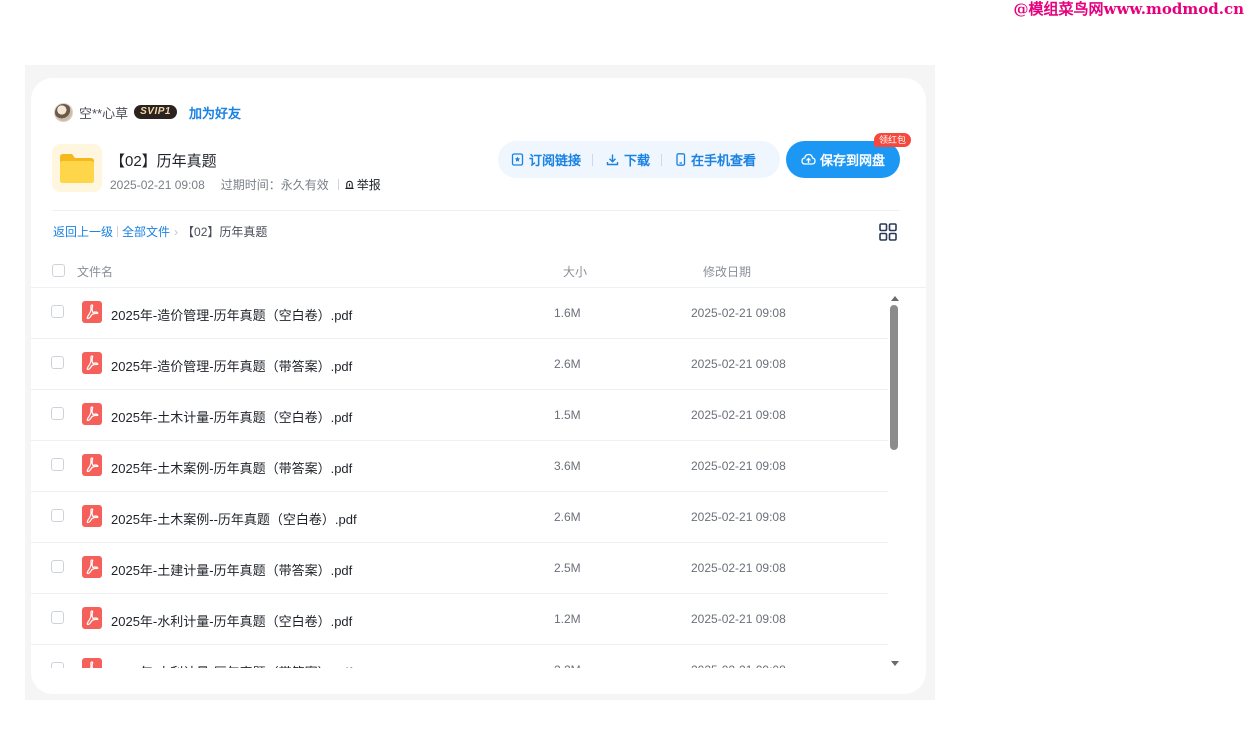 The image size is (1246, 749). What do you see at coordinates (349, 184) in the screenshot?
I see `alarm-icon` at bounding box center [349, 184].